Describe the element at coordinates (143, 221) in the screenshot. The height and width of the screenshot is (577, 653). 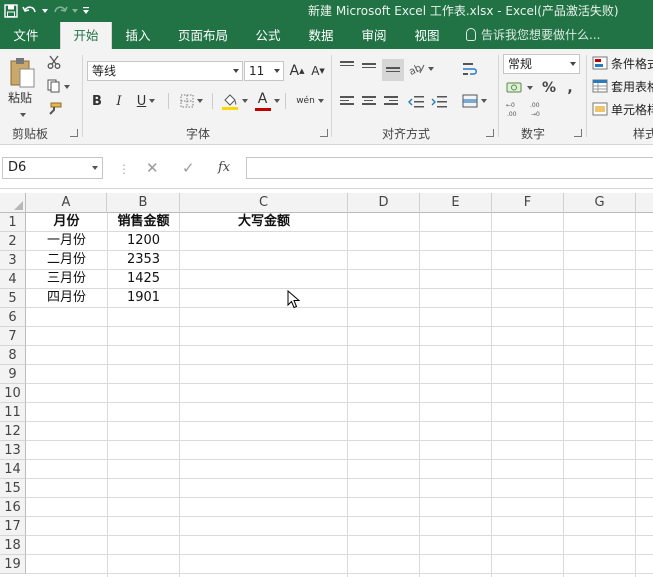
I see `cell-b1: 销售金额` at that location.